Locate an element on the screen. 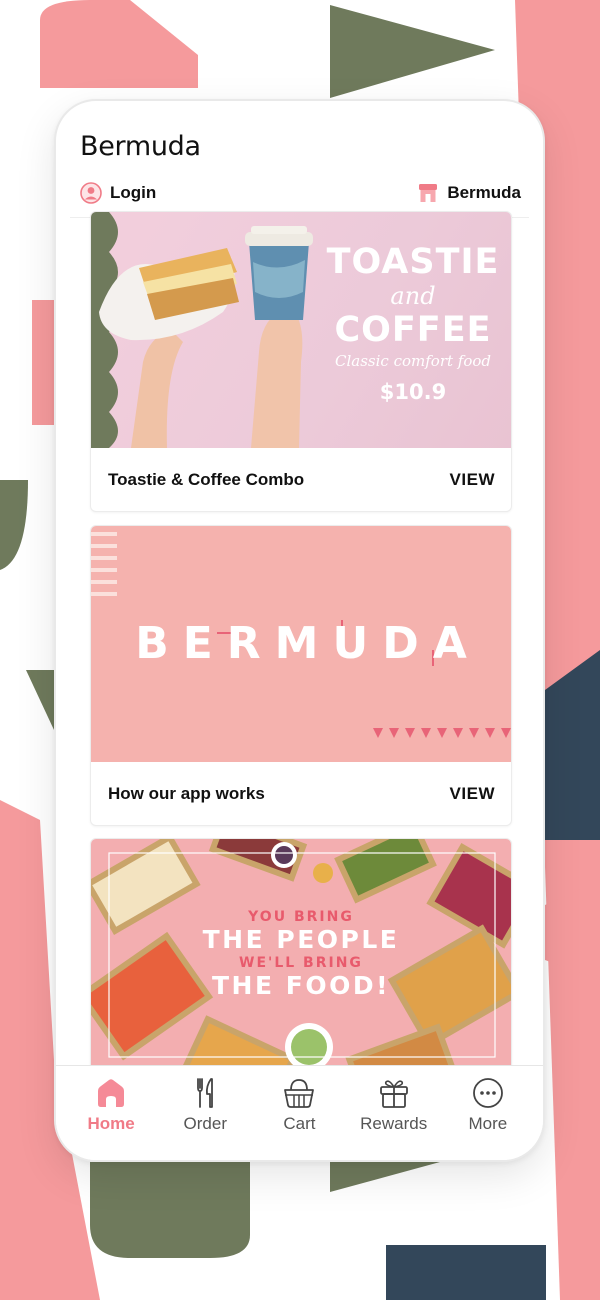 This screenshot has height=1300, width=600. card-title: How our app works is located at coordinates (186, 793).